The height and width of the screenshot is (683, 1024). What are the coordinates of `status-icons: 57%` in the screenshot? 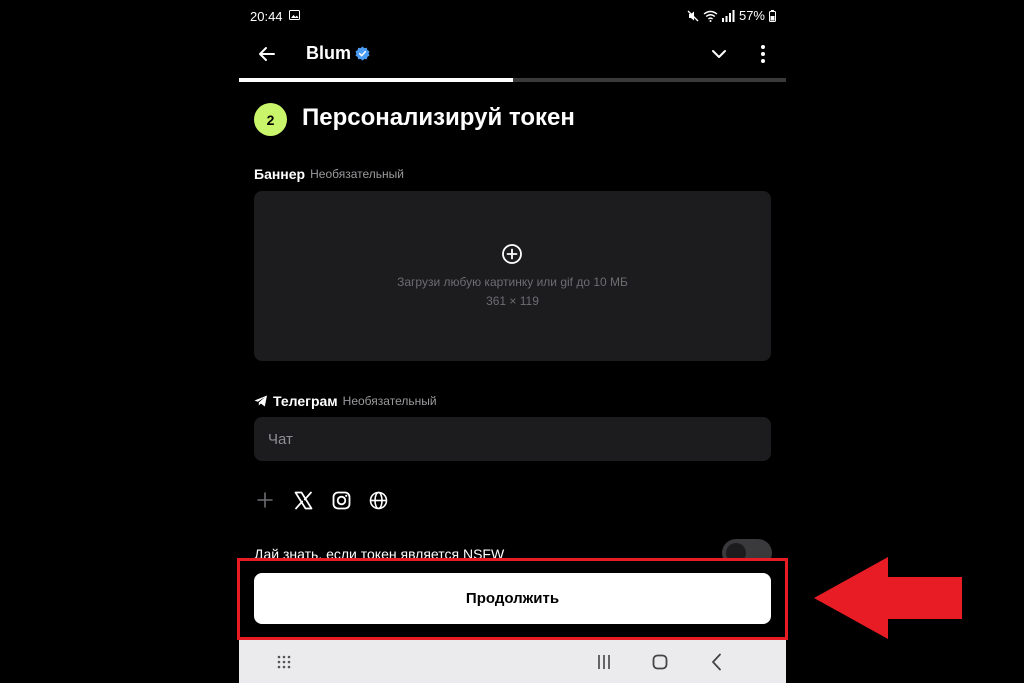 It's located at (731, 15).